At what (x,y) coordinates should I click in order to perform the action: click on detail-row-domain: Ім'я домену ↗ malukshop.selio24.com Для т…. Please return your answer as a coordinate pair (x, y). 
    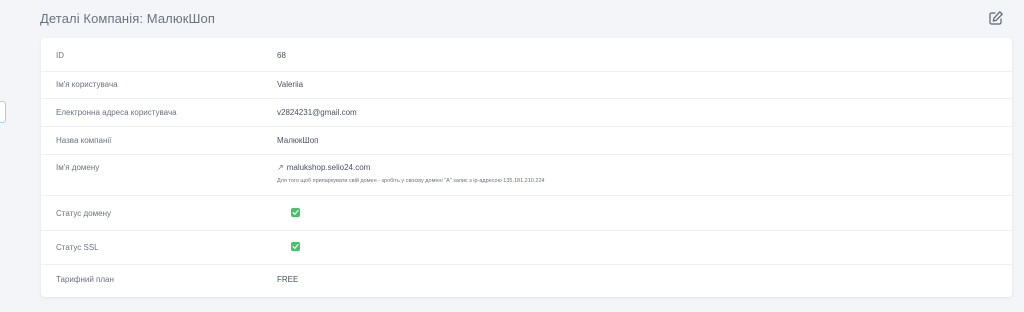
    Looking at the image, I should click on (526, 175).